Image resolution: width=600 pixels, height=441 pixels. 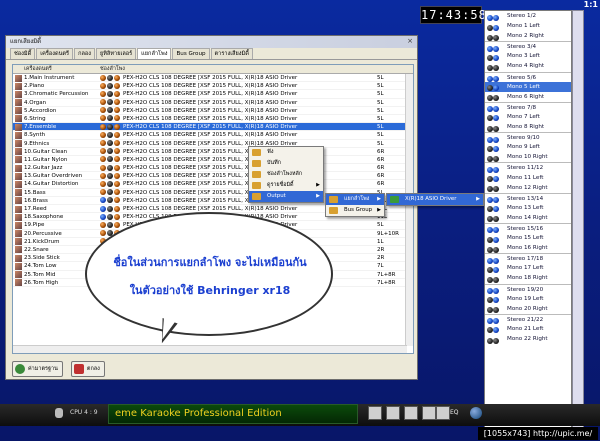 What do you see at coordinates (435, 199) in the screenshot?
I see `submenu-item-asio-driver: X(R)18 ASIO Driver ▶` at bounding box center [435, 199].